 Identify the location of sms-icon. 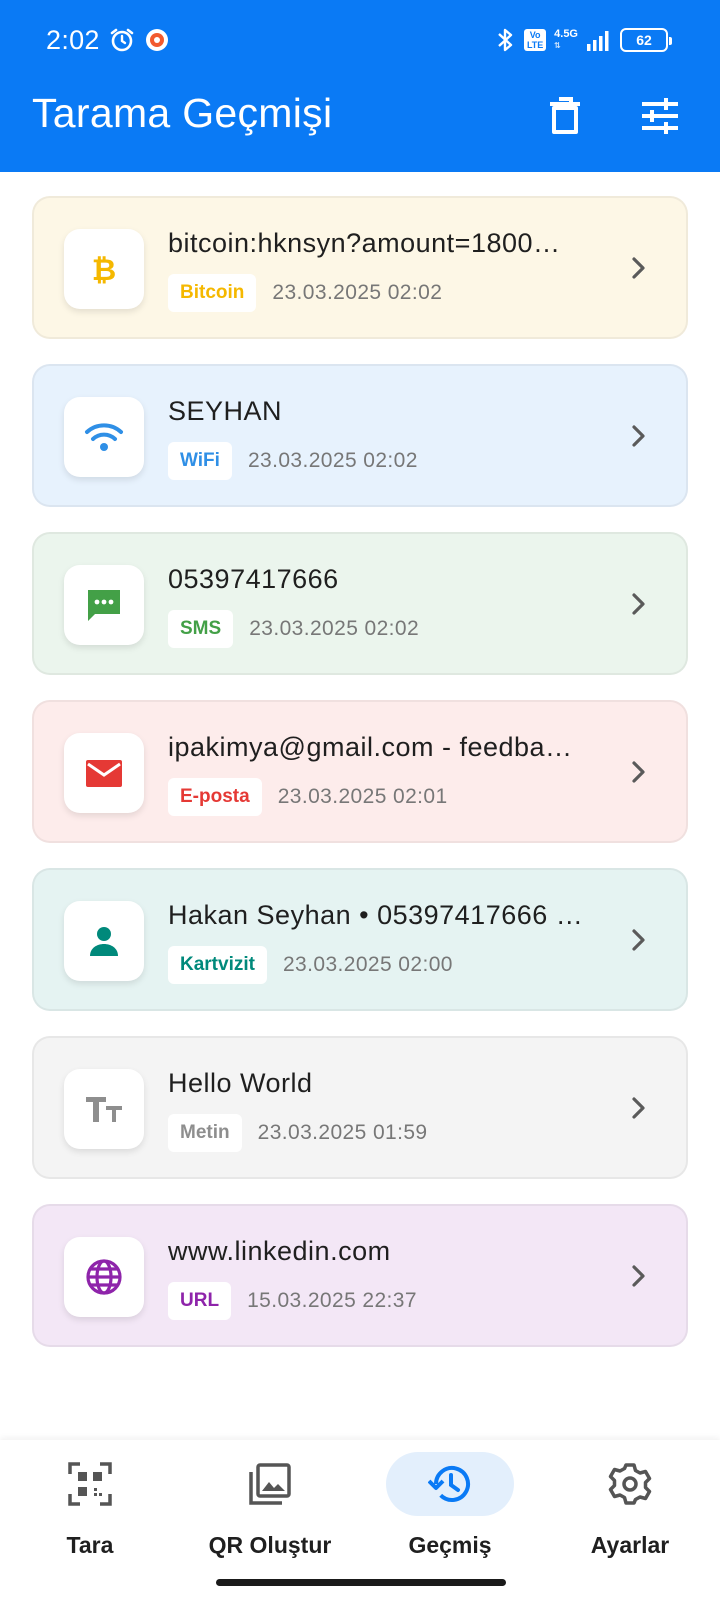
(104, 605).